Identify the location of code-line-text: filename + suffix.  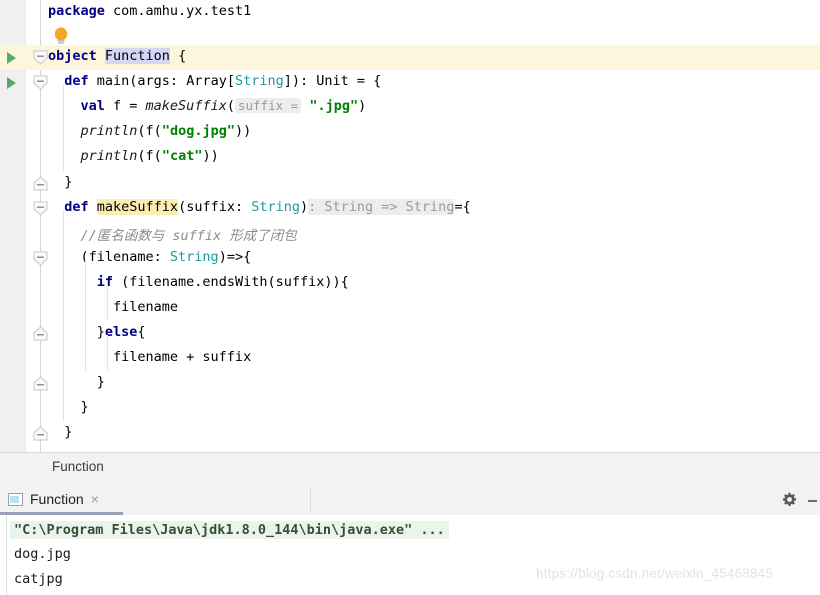
(149, 357).